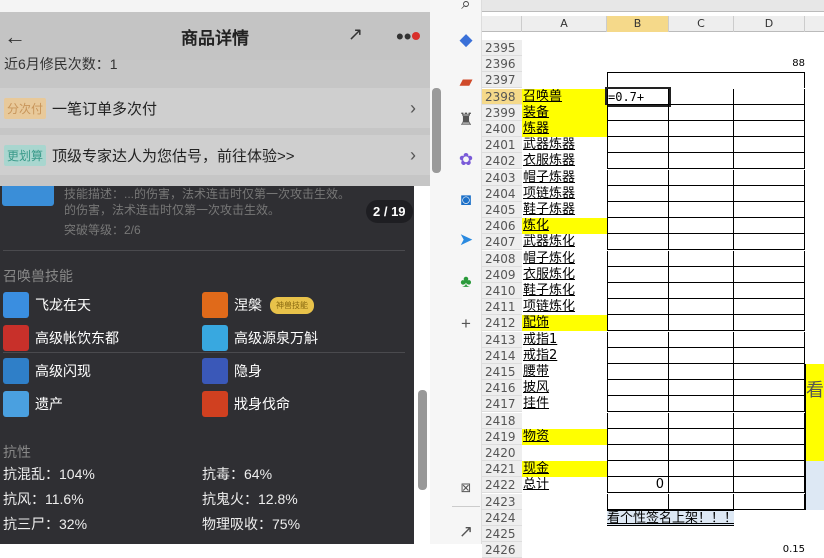 This screenshot has height=558, width=824. I want to click on row-header: 2396, so click(502, 64).